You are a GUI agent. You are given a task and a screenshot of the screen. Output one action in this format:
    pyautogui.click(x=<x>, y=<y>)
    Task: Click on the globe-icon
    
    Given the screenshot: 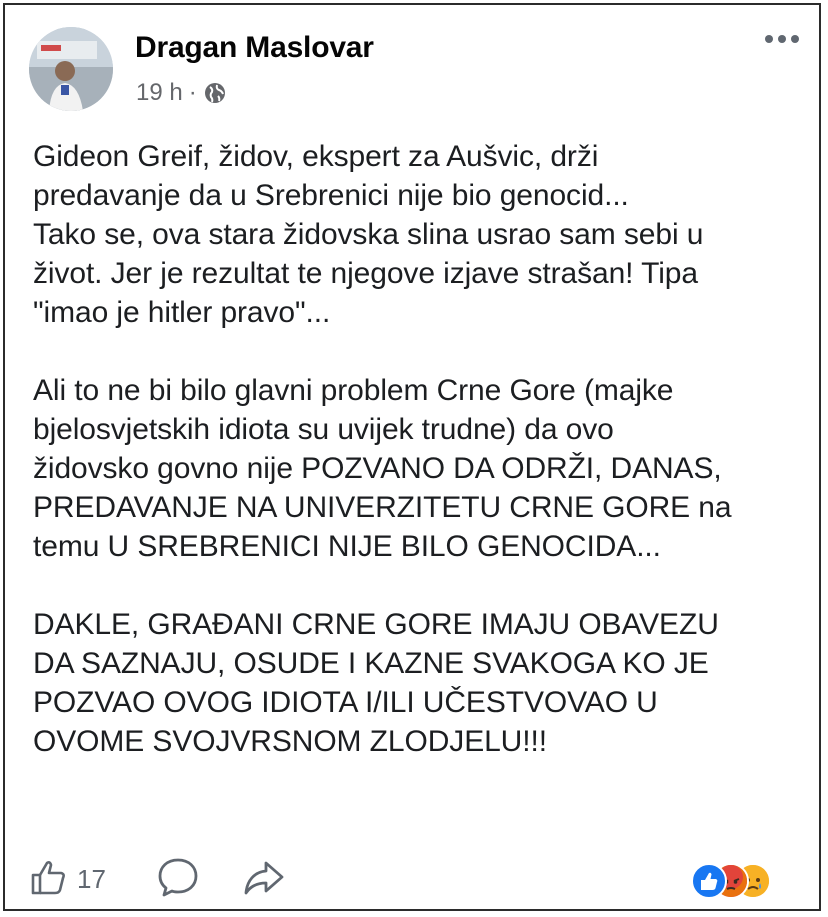 What is the action you would take?
    pyautogui.click(x=215, y=93)
    